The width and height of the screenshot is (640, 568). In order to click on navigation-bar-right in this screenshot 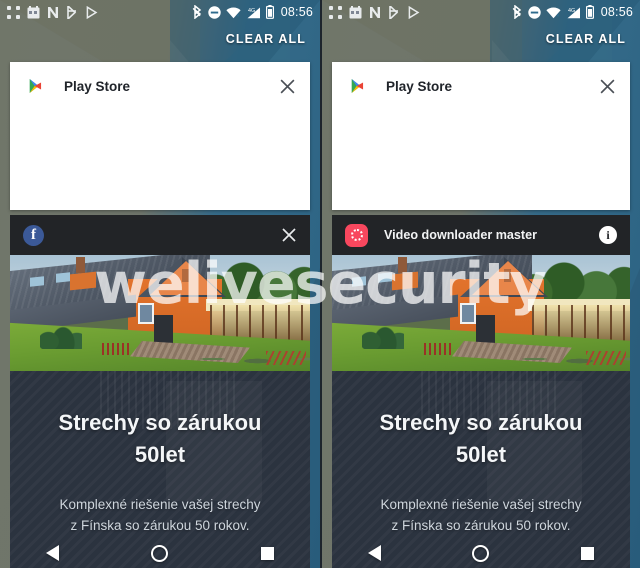, I will do `click(481, 553)`.